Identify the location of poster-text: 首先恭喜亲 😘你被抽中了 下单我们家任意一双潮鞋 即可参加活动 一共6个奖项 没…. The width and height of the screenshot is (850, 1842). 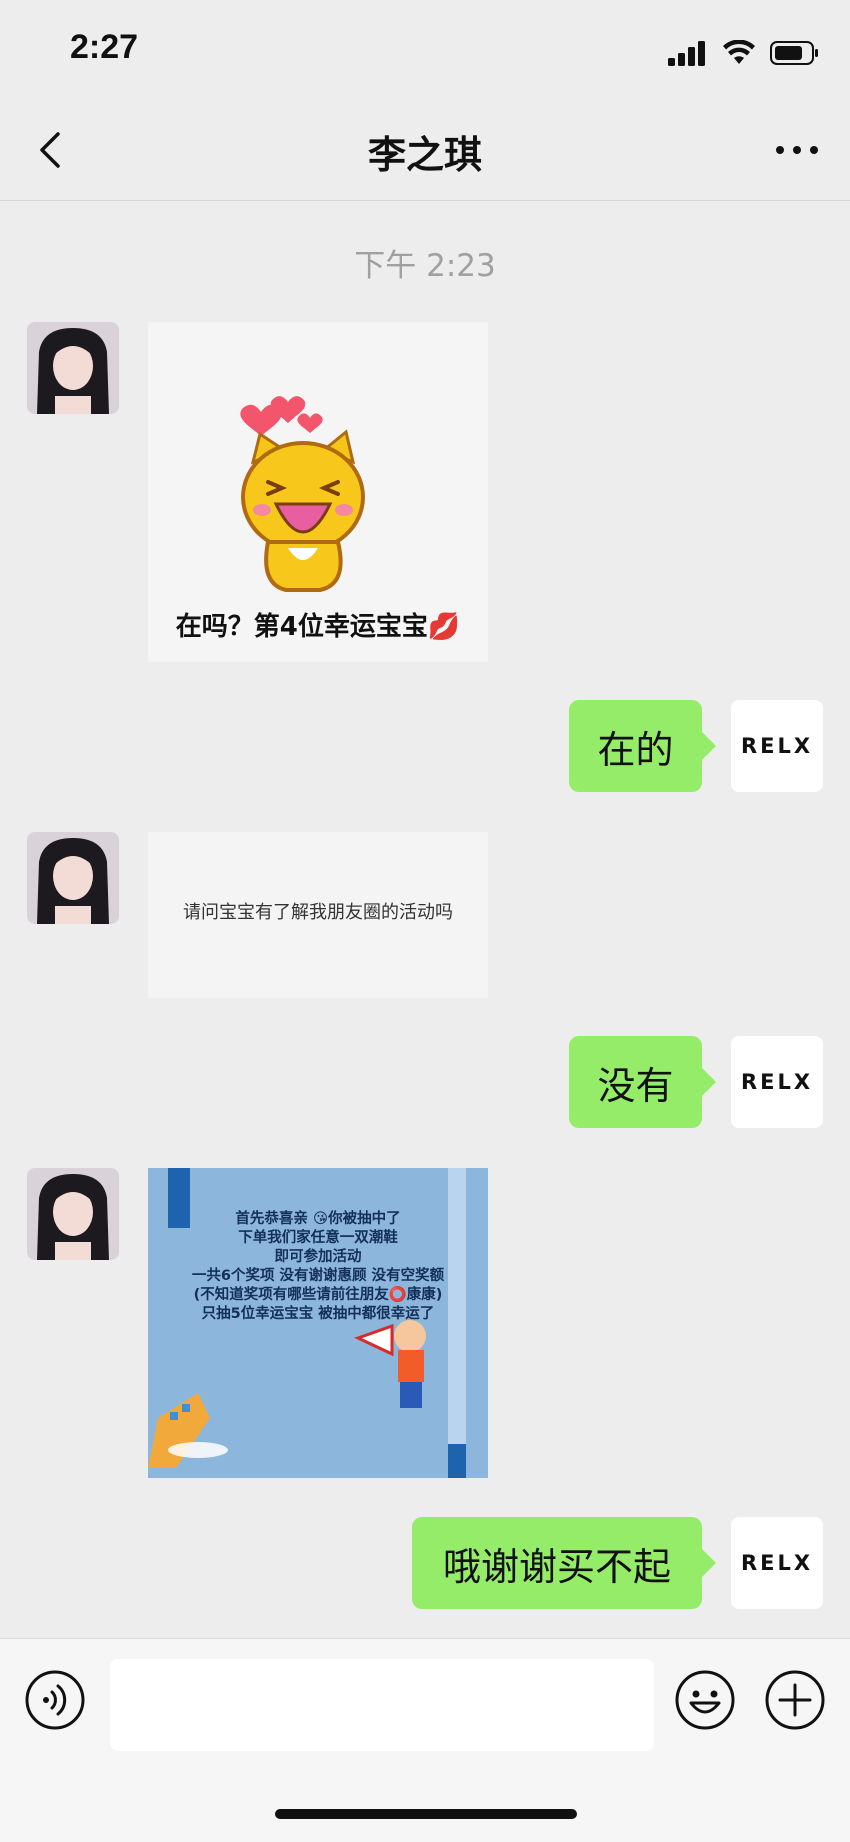
(318, 1266).